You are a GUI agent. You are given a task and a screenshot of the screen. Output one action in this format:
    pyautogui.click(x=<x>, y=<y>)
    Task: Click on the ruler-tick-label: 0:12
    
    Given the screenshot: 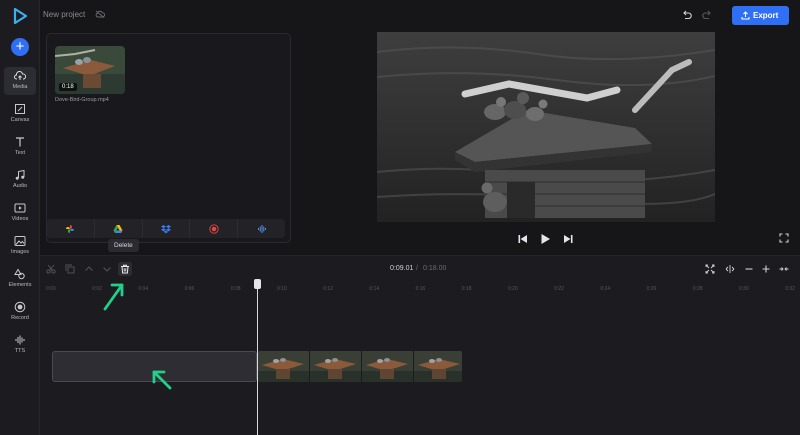 What is the action you would take?
    pyautogui.click(x=328, y=289)
    